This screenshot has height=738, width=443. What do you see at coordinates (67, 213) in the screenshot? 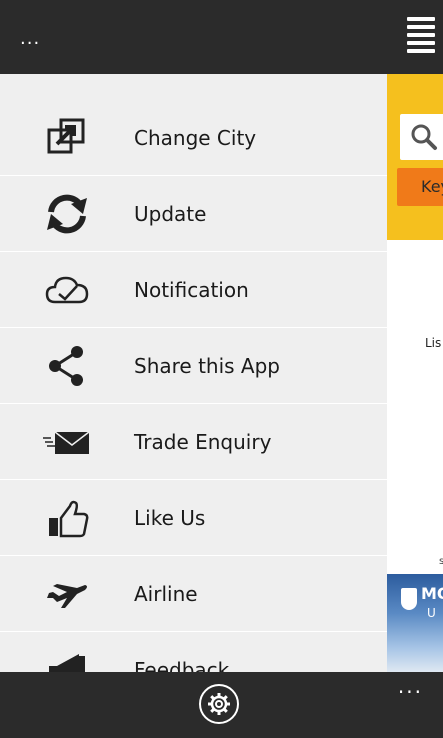
I see `refresh-icon` at bounding box center [67, 213].